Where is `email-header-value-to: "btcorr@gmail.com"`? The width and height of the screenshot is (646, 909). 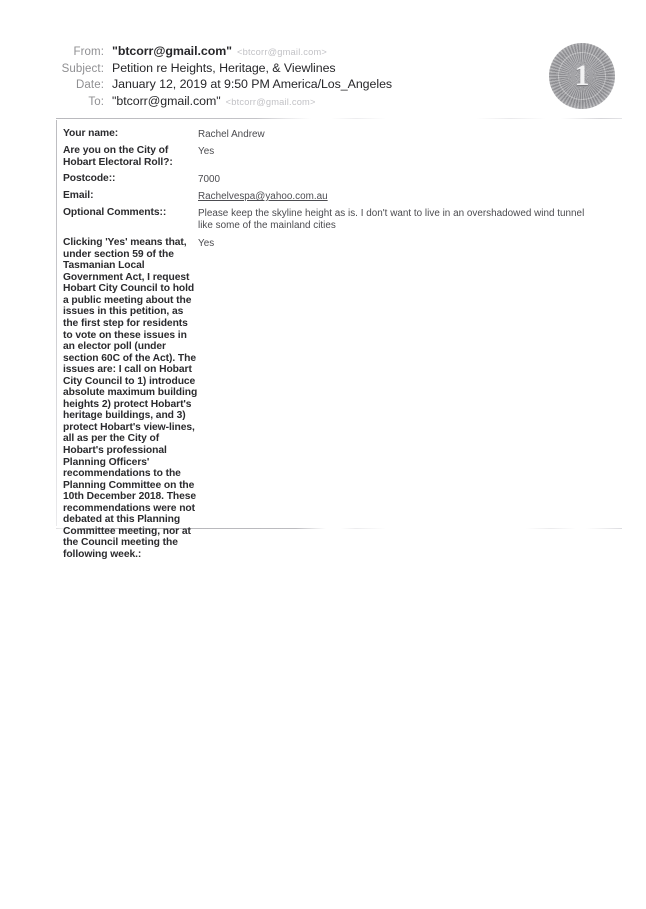
email-header-value-to: "btcorr@gmail.com" is located at coordinates (166, 100).